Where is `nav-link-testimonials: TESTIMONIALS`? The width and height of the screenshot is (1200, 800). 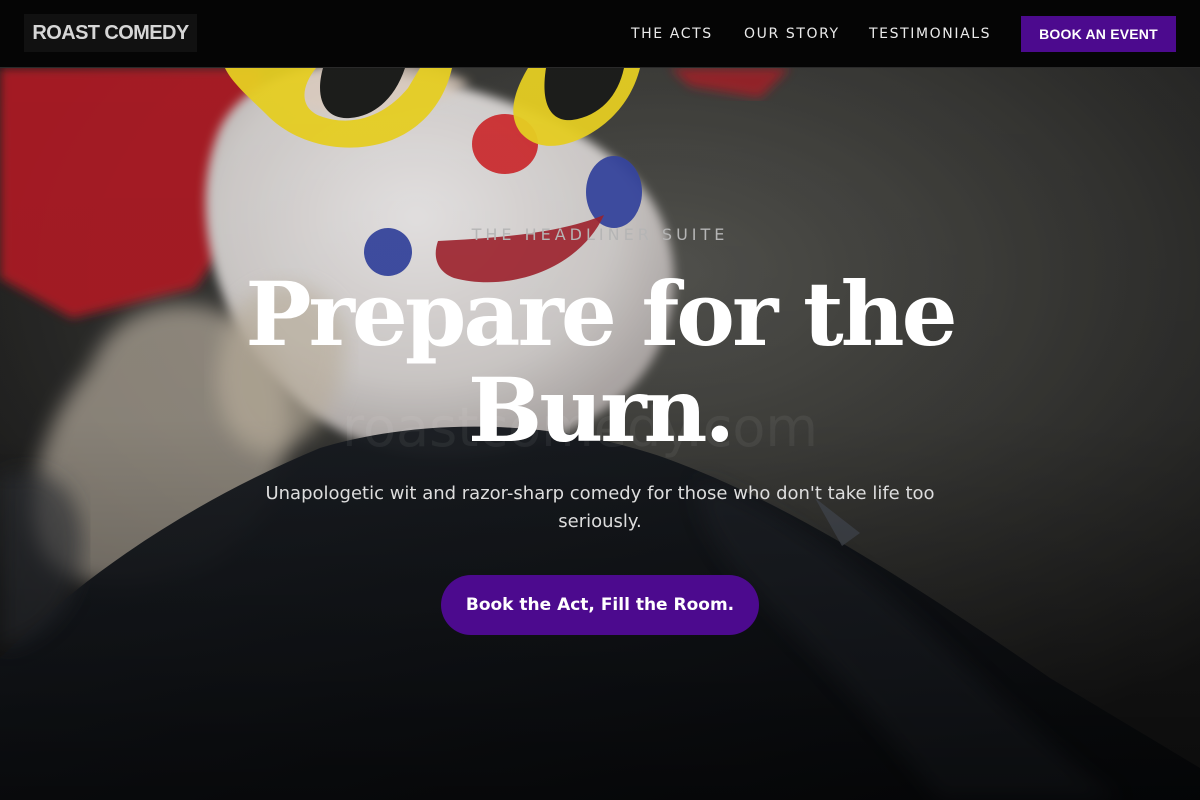
nav-link-testimonials: TESTIMONIALS is located at coordinates (930, 34).